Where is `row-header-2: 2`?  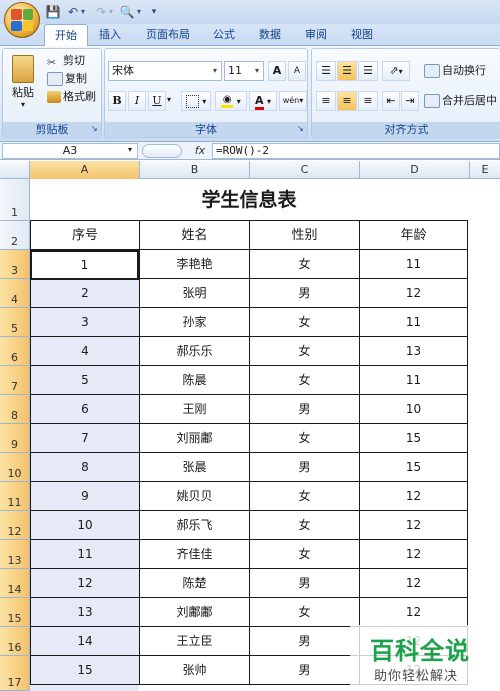 row-header-2: 2 is located at coordinates (15, 235).